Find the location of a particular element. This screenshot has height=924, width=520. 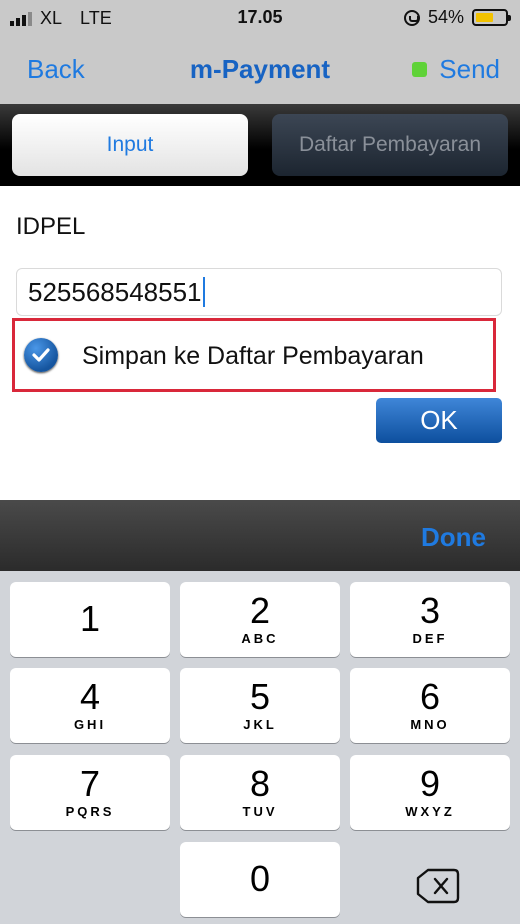

key-number: 6 is located at coordinates (430, 696).